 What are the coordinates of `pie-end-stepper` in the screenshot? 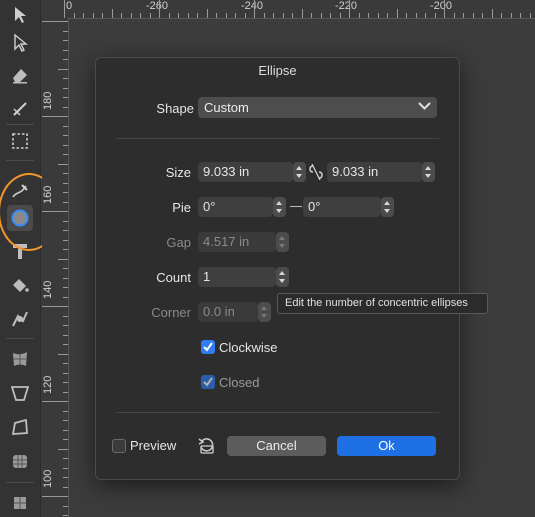 It's located at (387, 207).